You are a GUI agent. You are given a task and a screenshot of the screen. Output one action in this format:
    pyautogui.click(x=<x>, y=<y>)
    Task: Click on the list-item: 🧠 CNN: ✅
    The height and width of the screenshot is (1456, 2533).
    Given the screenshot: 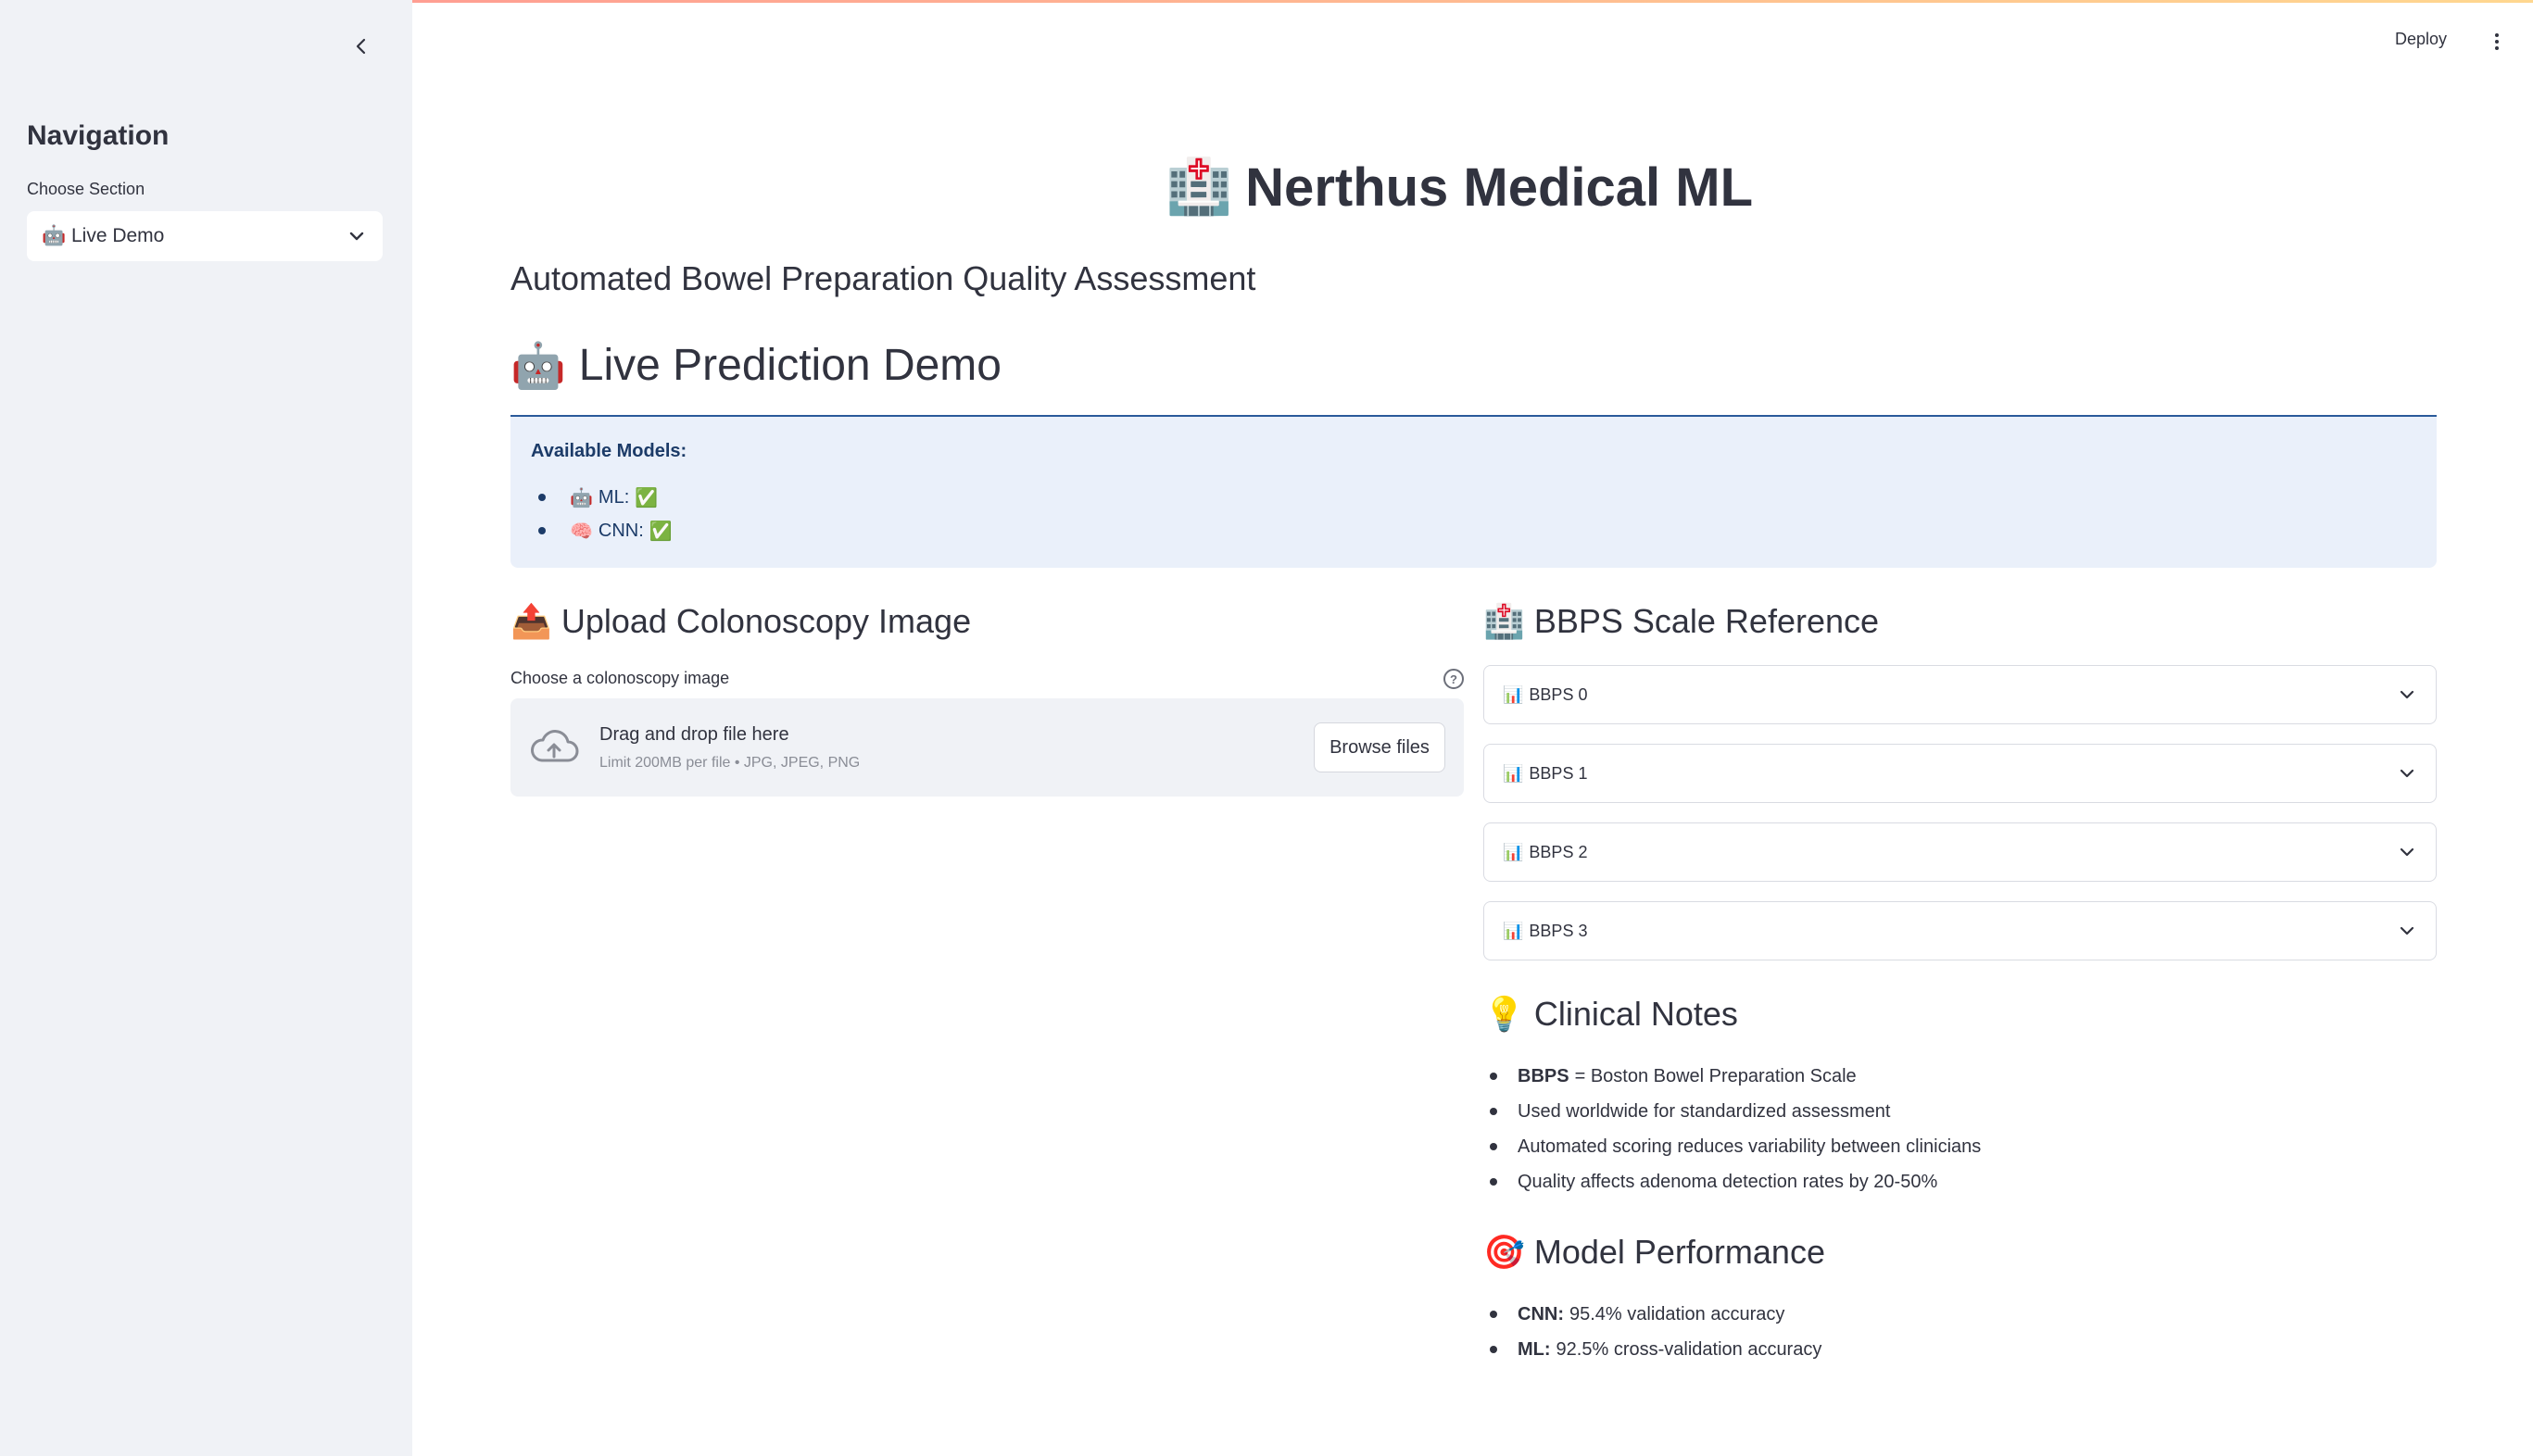 What is the action you would take?
    pyautogui.click(x=1473, y=530)
    